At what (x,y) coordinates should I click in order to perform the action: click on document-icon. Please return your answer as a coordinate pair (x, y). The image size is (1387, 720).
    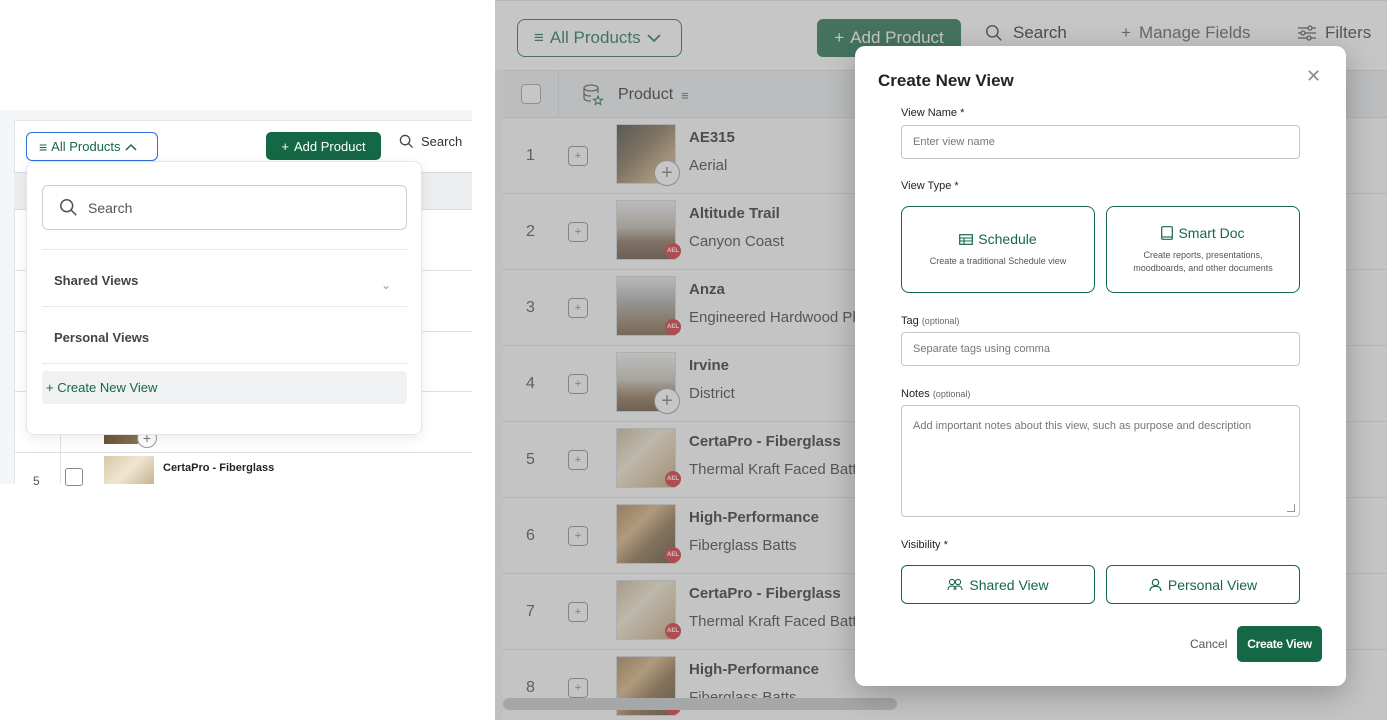
    Looking at the image, I should click on (1167, 232).